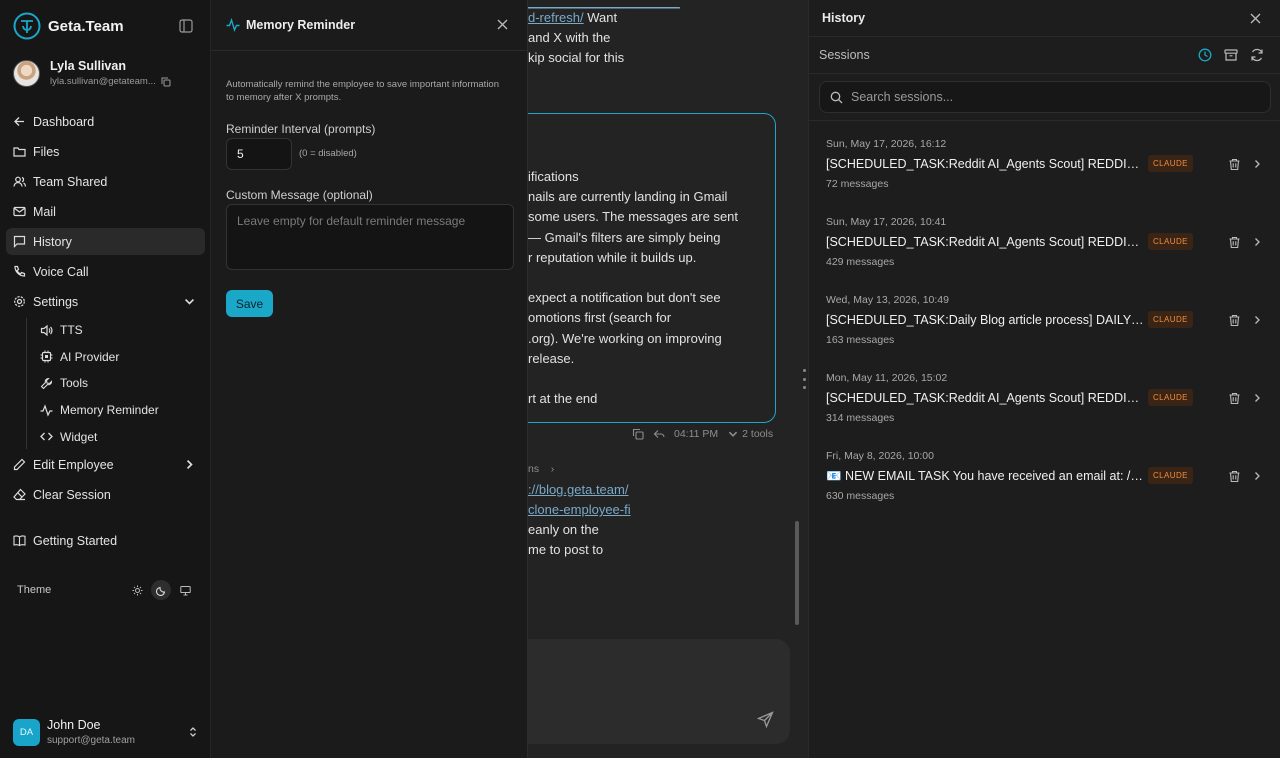 This screenshot has height=758, width=1280. Describe the element at coordinates (119, 410) in the screenshot. I see `sidebar-item-memory-reminder: Memory Reminder` at that location.